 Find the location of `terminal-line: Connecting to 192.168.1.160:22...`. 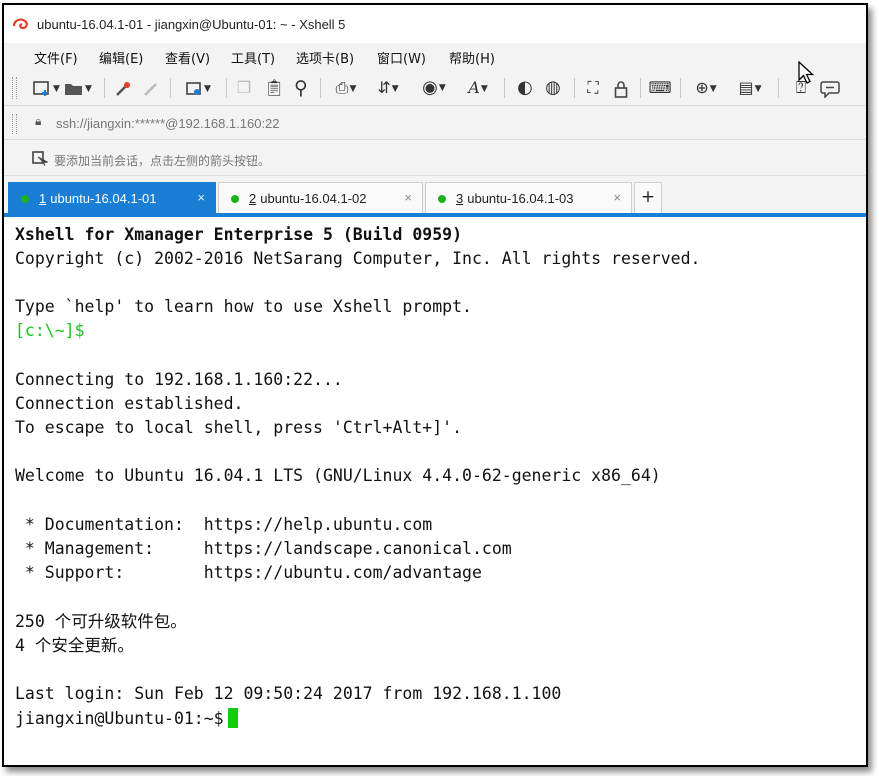

terminal-line: Connecting to 192.168.1.160:22... is located at coordinates (179, 379).